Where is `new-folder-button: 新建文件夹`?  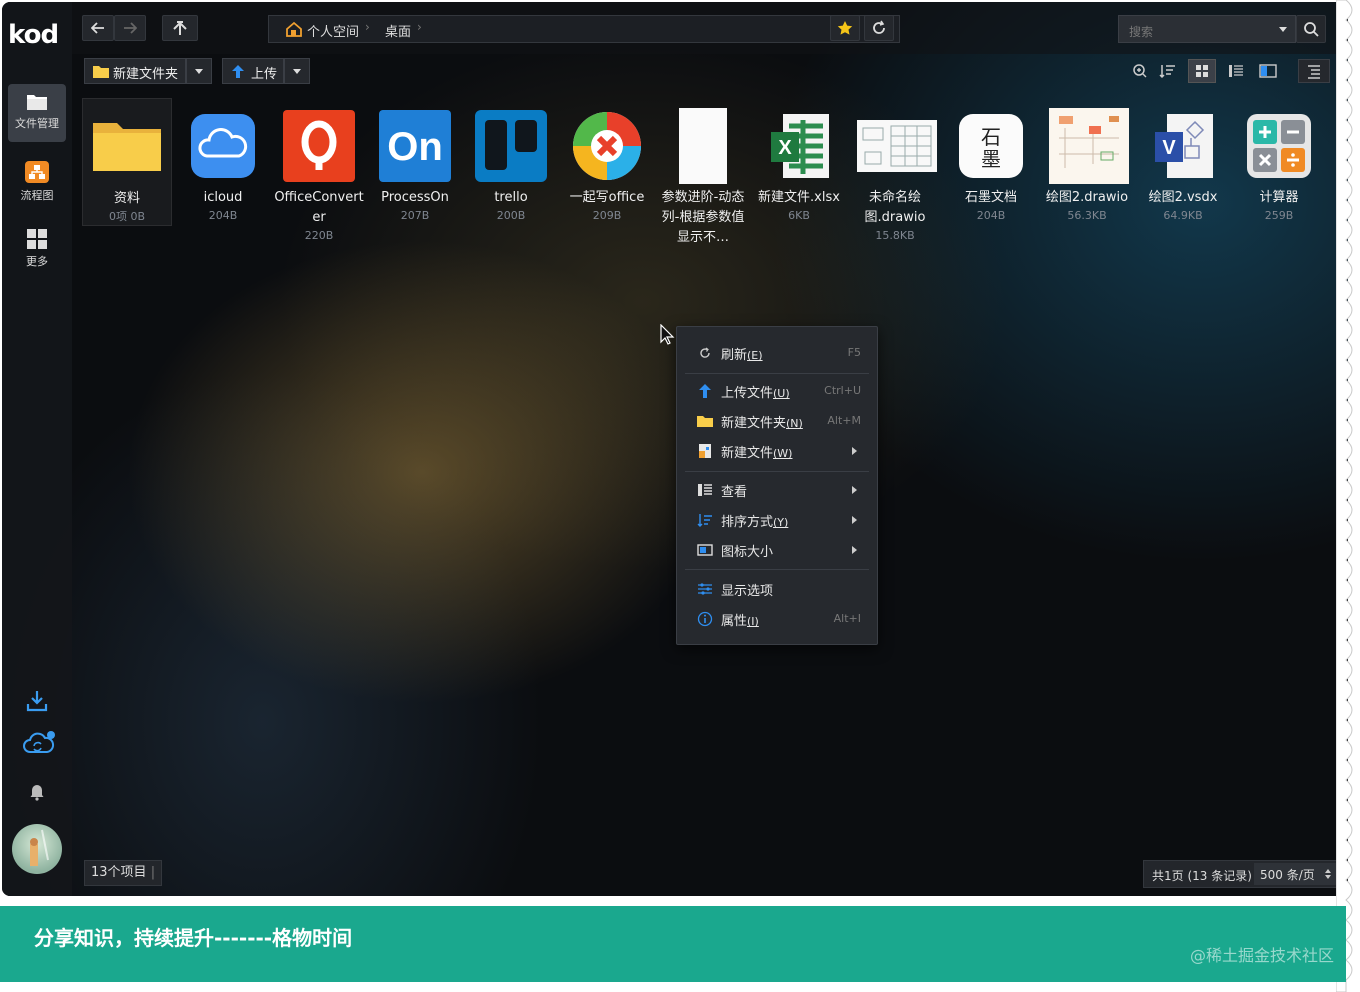
new-folder-button: 新建文件夹 is located at coordinates (135, 71).